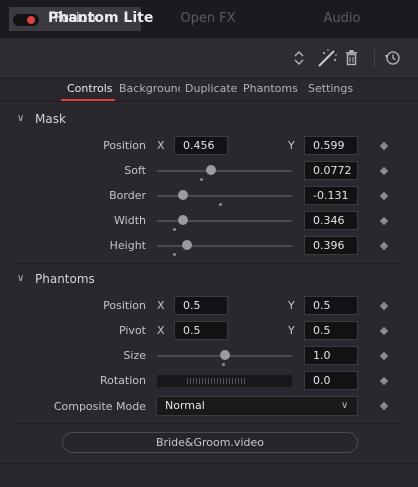 This screenshot has width=418, height=487. Describe the element at coordinates (270, 88) in the screenshot. I see `subtab-phantoms: Phantoms` at that location.